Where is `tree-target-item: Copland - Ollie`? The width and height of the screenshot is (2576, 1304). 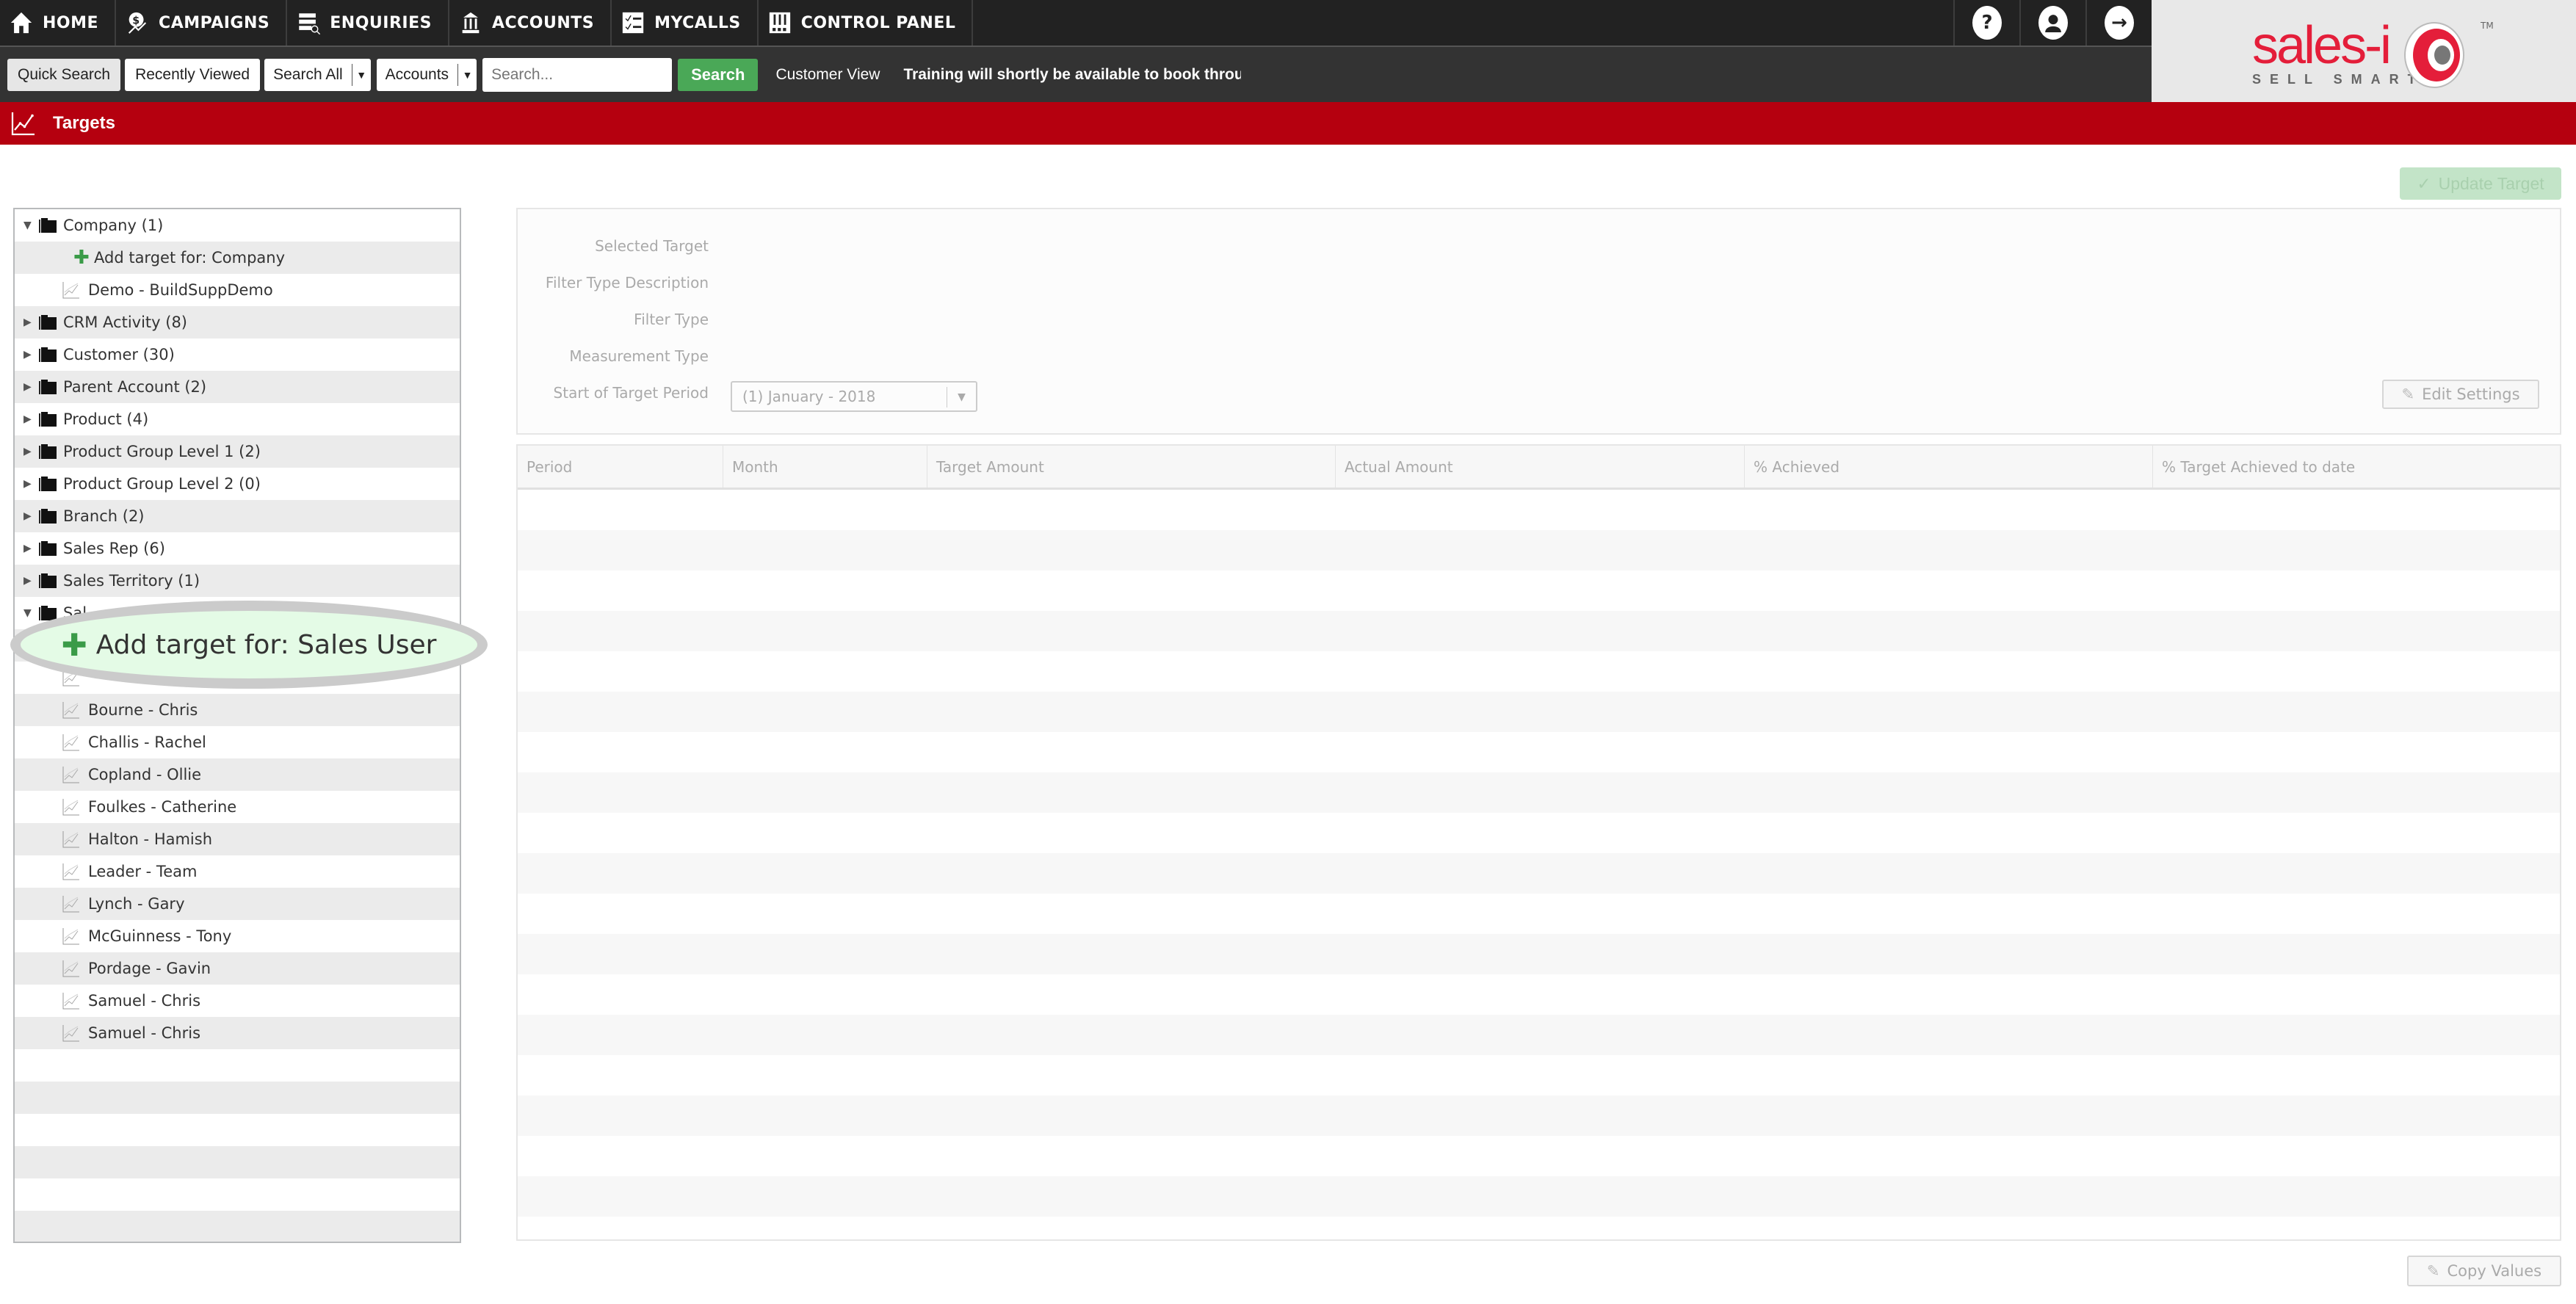 tree-target-item: Copland - Ollie is located at coordinates (237, 774).